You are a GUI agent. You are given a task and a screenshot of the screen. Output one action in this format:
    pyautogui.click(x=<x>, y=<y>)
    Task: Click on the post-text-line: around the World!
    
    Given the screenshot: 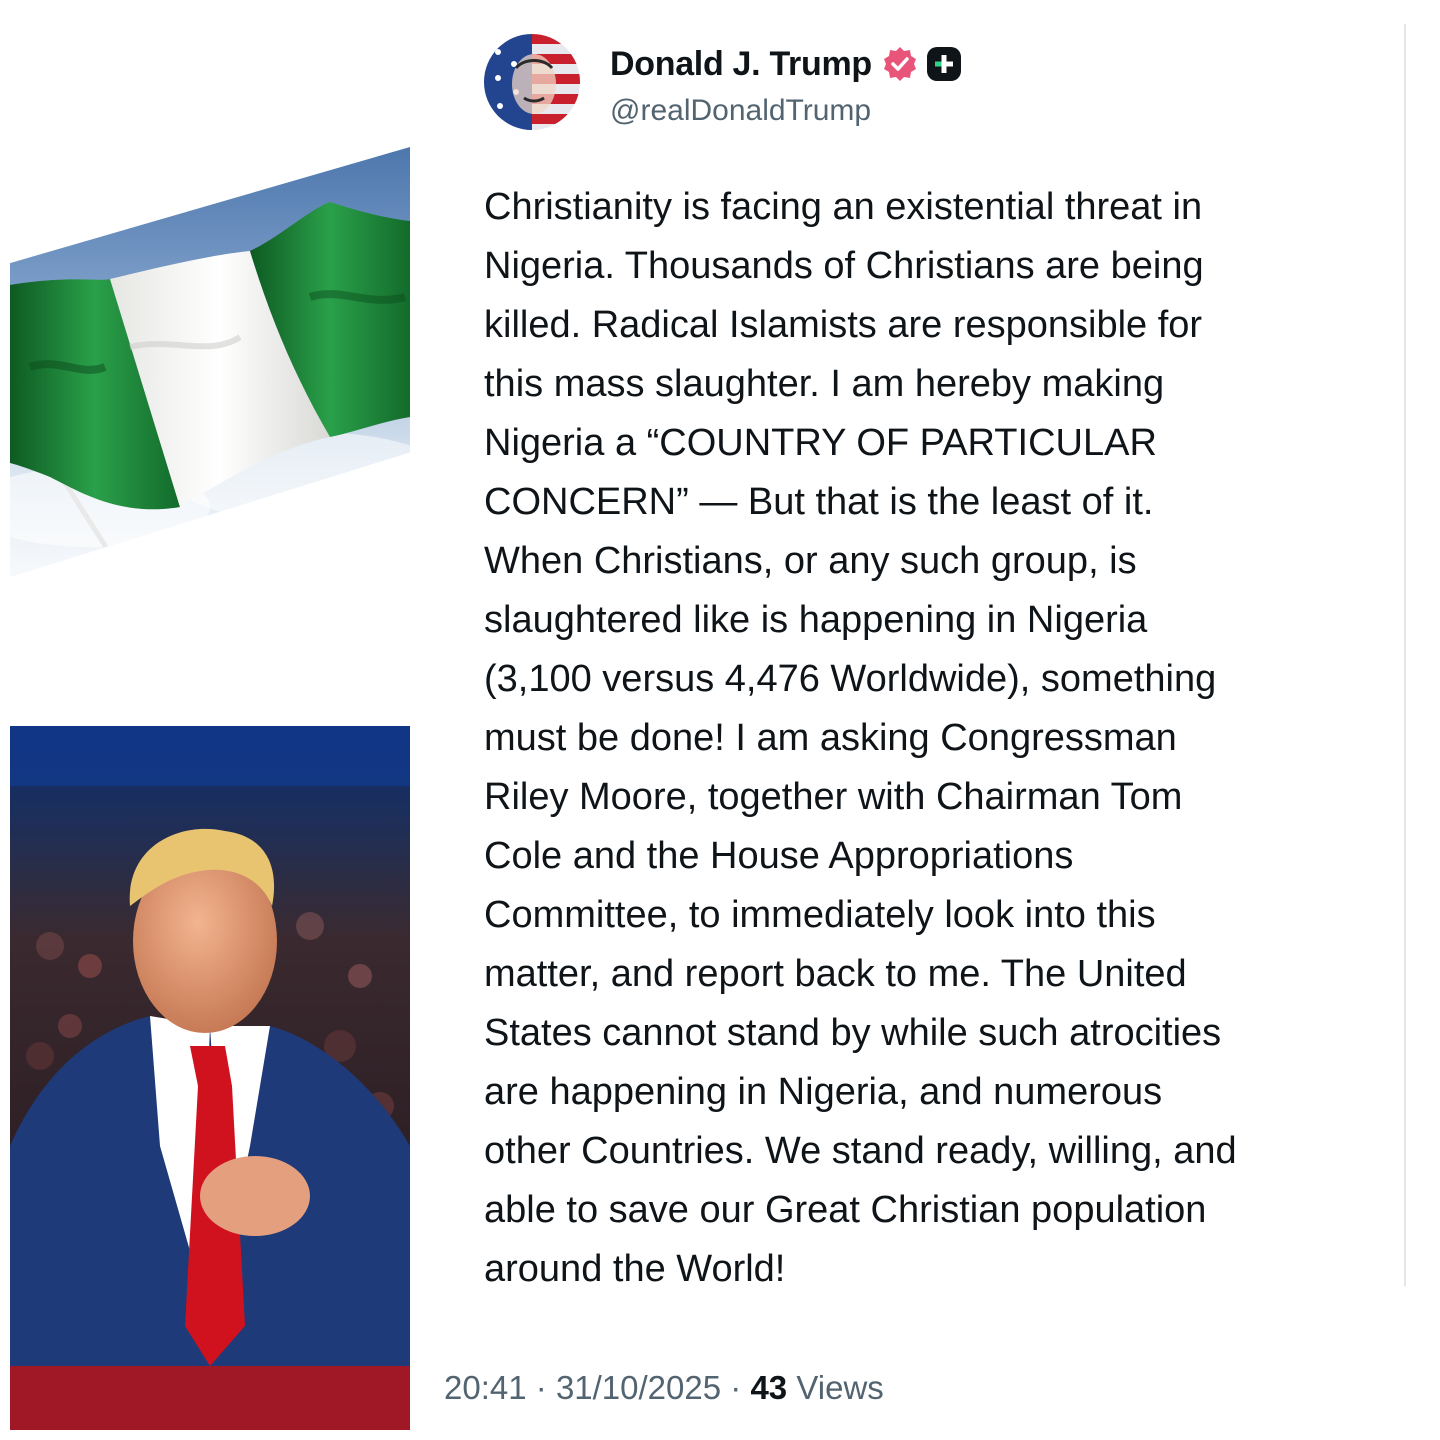 What is the action you would take?
    pyautogui.click(x=635, y=1269)
    